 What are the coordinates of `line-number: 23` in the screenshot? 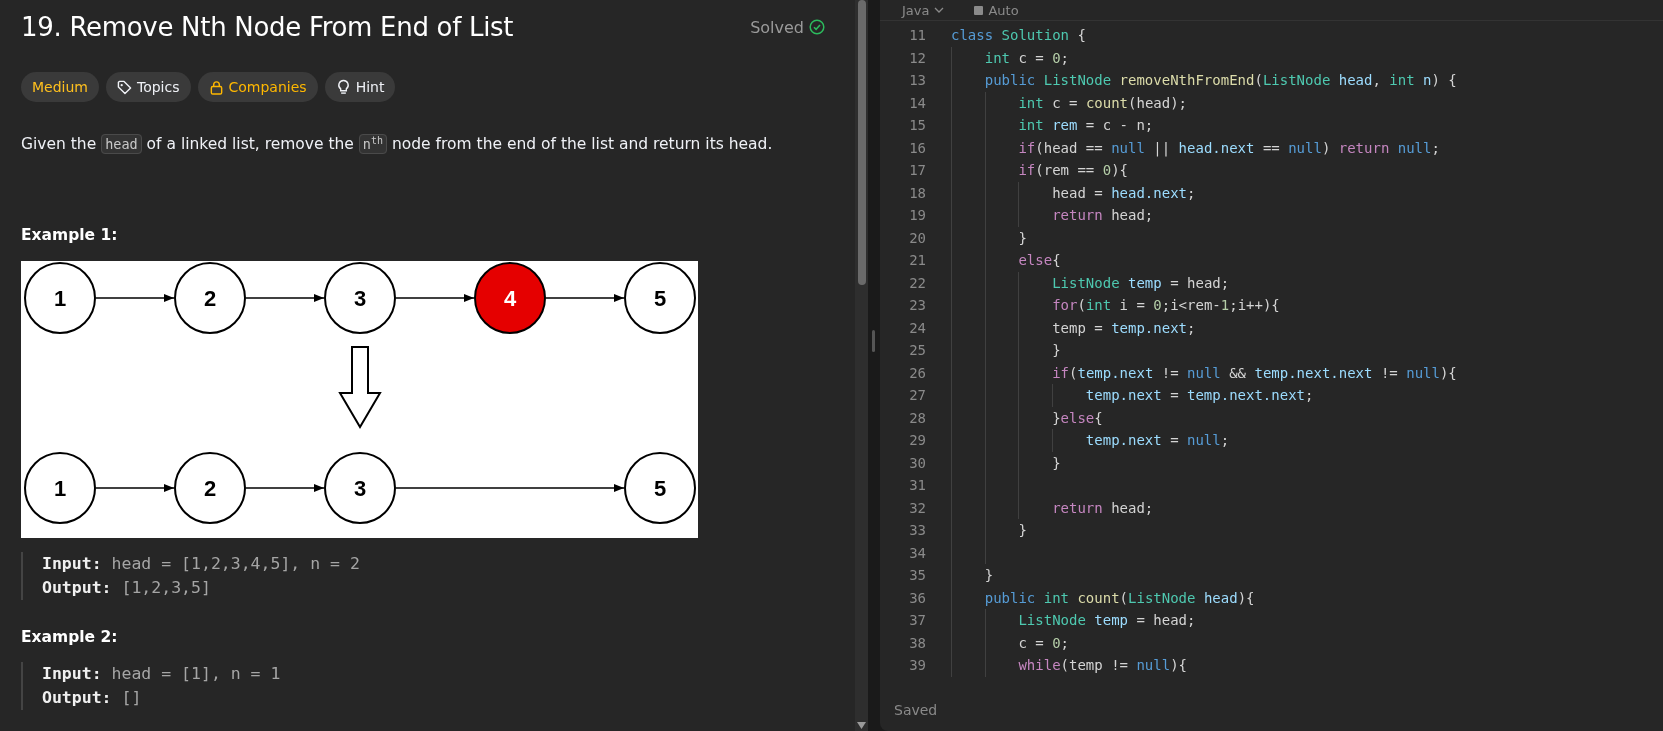 It's located at (917, 305).